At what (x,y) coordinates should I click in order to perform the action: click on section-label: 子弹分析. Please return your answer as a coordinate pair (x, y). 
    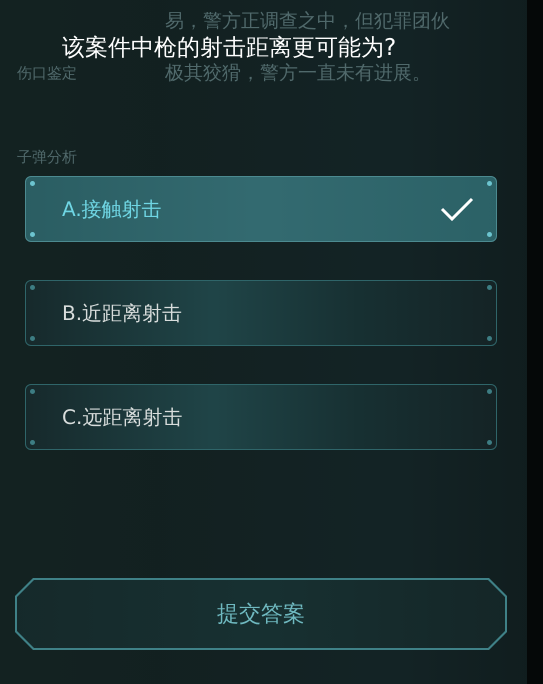
    Looking at the image, I should click on (47, 157).